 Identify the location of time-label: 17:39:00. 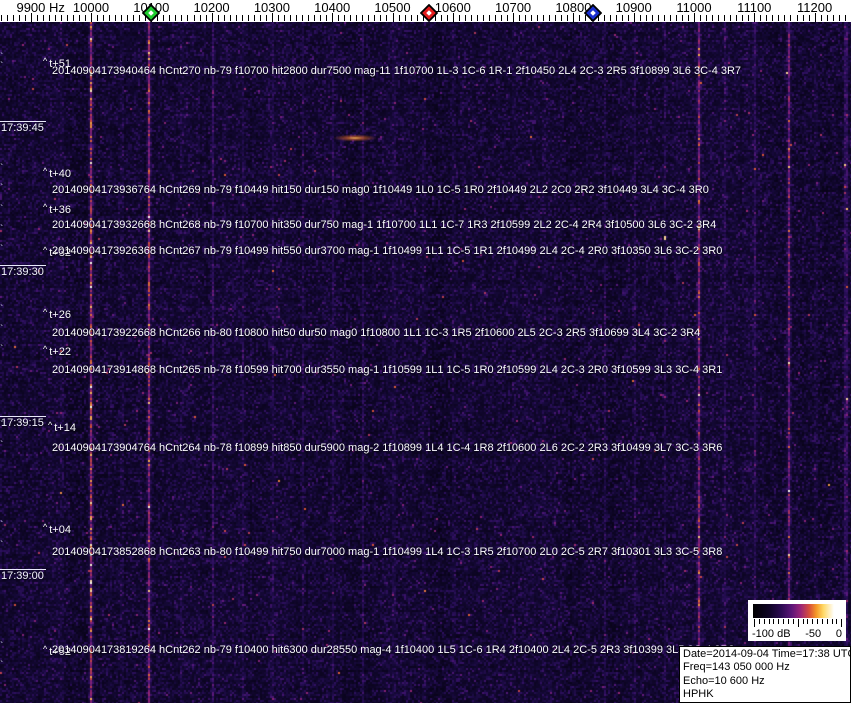
(22, 576).